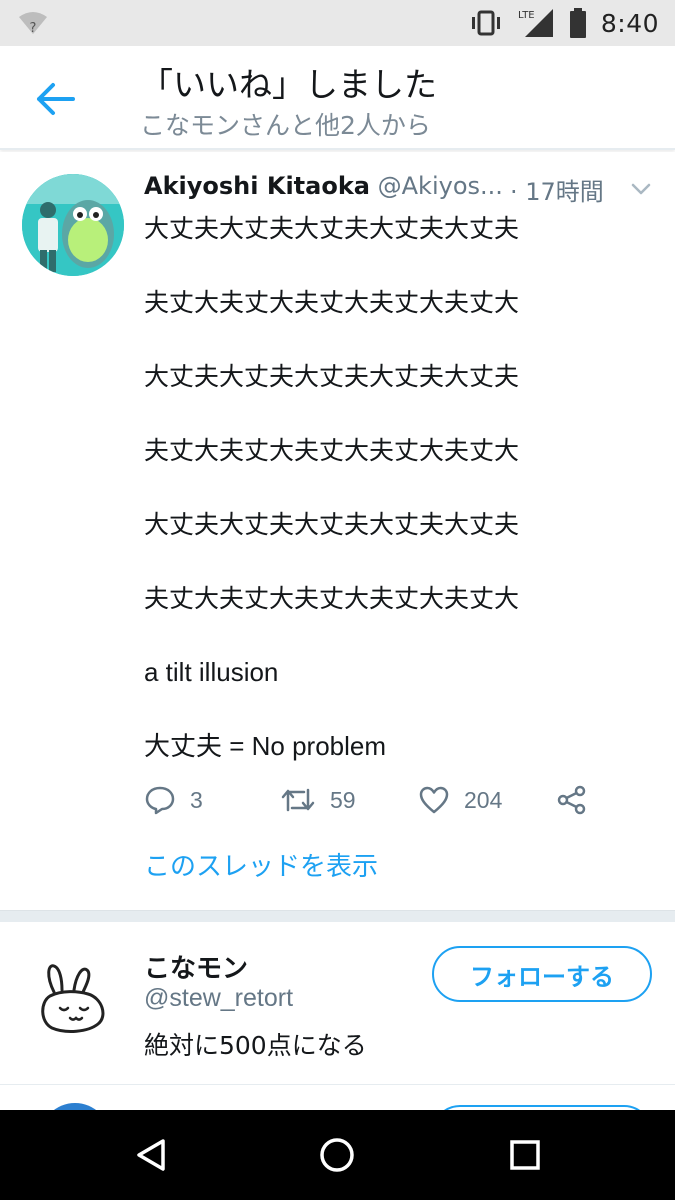 The image size is (675, 1200). What do you see at coordinates (577, 23) in the screenshot?
I see `battery-icon` at bounding box center [577, 23].